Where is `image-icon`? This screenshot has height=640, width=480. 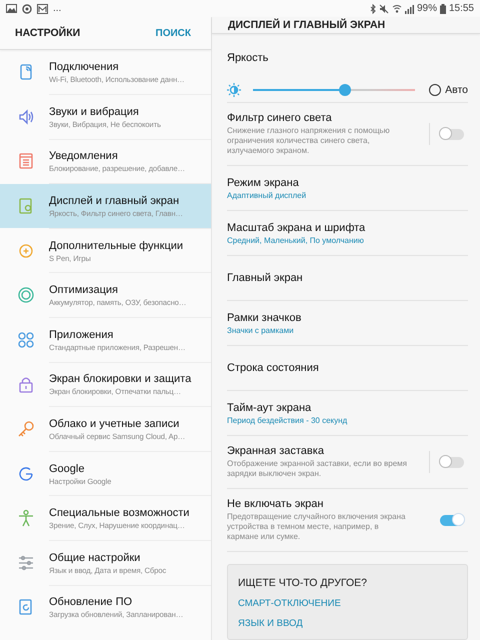 image-icon is located at coordinates (11, 8).